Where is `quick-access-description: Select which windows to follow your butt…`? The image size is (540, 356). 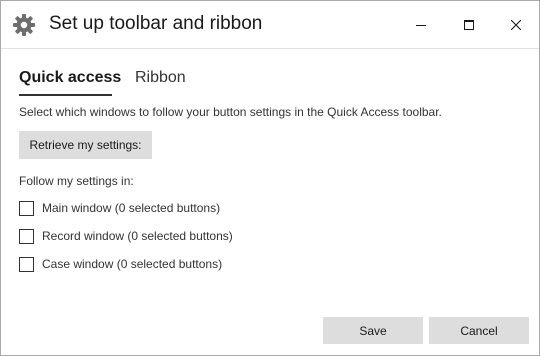 quick-access-description: Select which windows to follow your butt… is located at coordinates (230, 112).